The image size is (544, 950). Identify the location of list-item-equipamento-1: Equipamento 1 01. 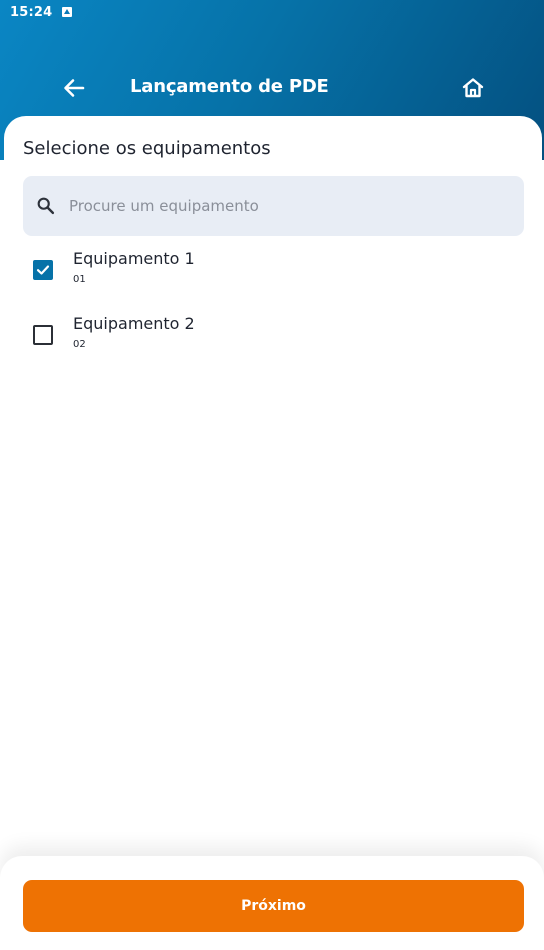
(273, 277).